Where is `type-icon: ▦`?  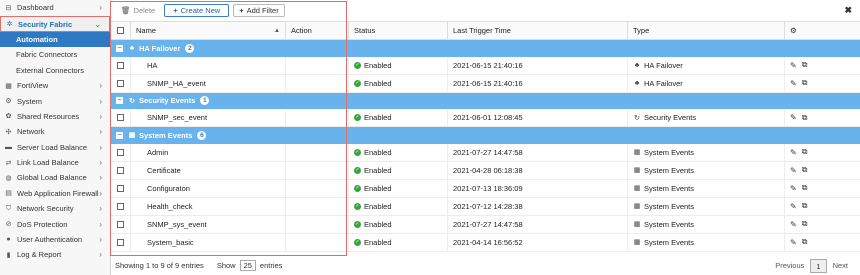 type-icon: ▦ is located at coordinates (637, 152).